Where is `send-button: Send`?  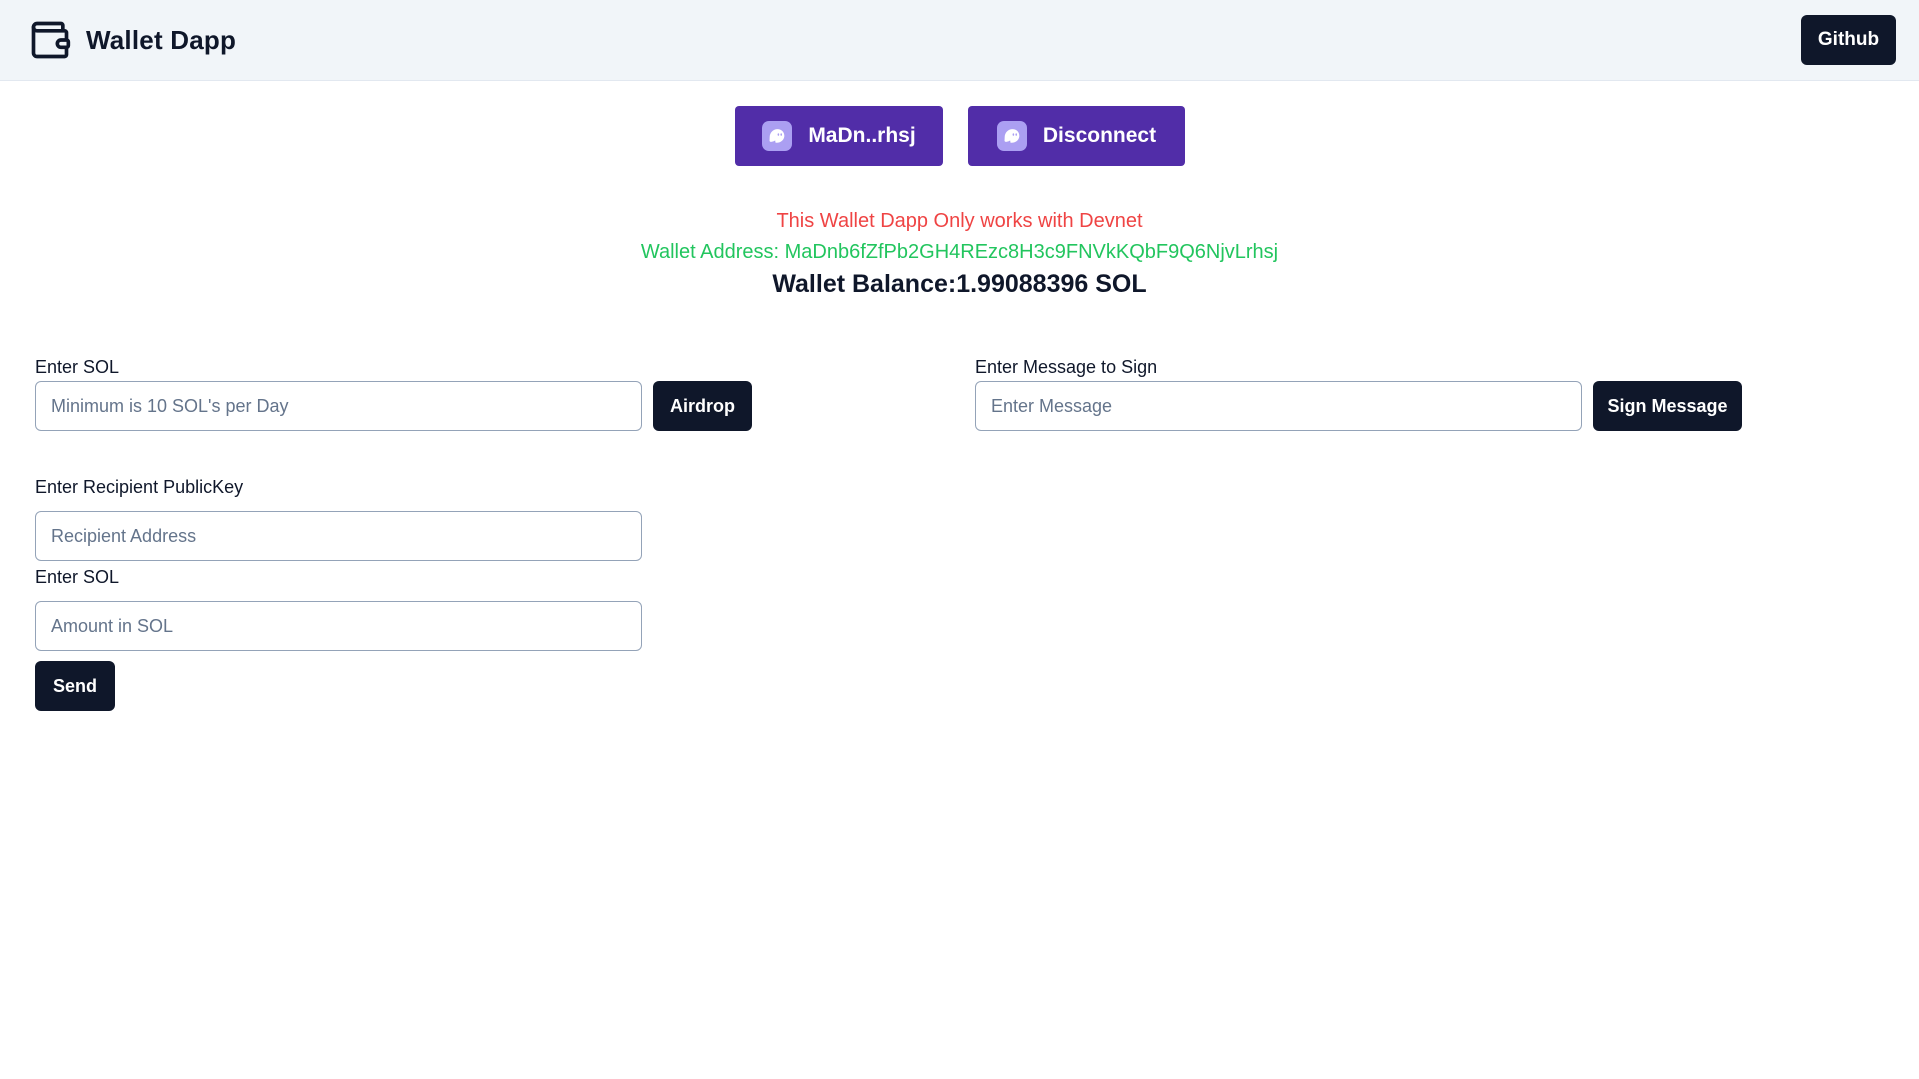
send-button: Send is located at coordinates (75, 686).